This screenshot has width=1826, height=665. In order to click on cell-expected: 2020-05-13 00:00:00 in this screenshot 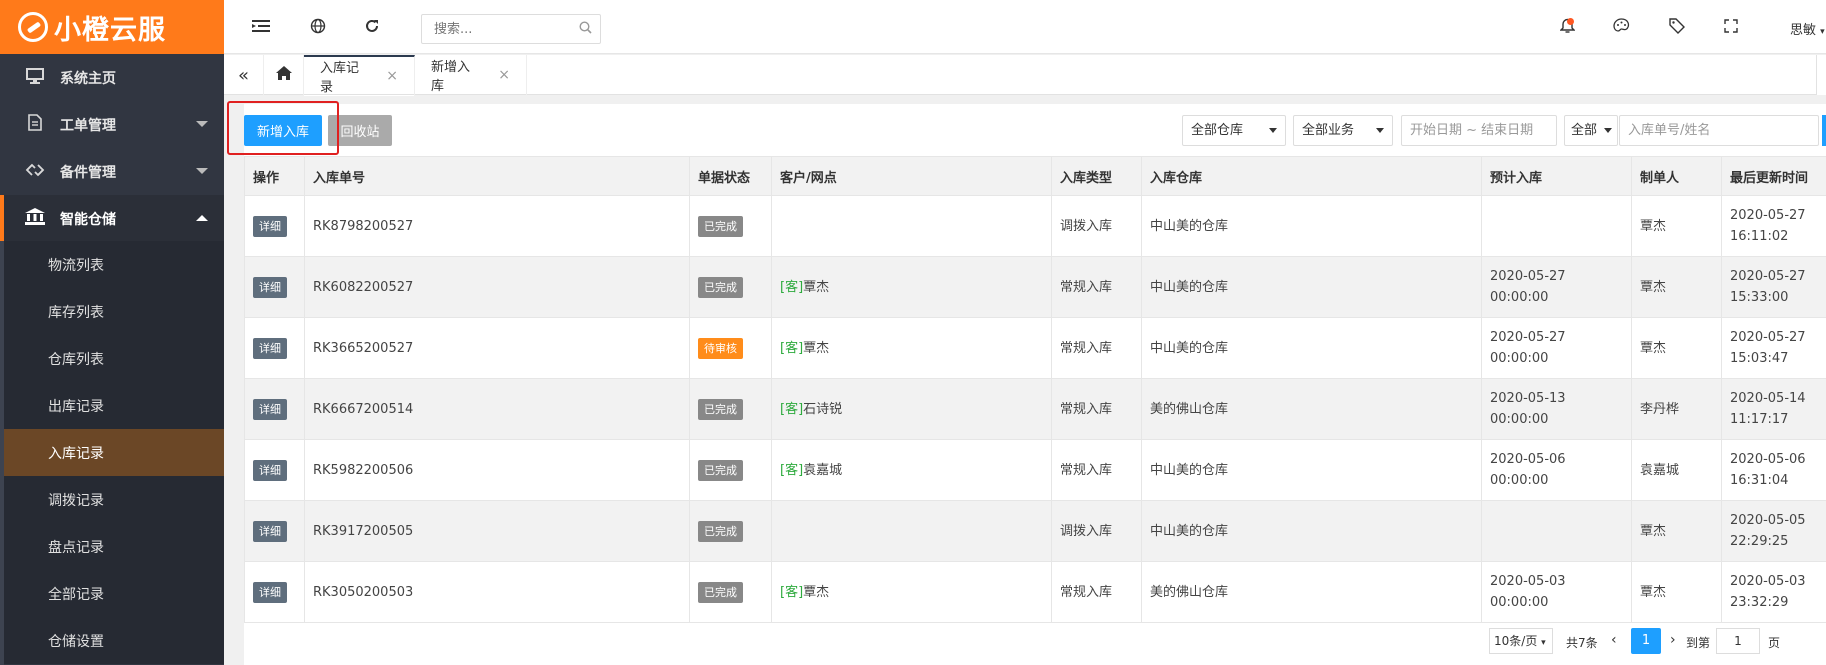, I will do `click(1556, 409)`.